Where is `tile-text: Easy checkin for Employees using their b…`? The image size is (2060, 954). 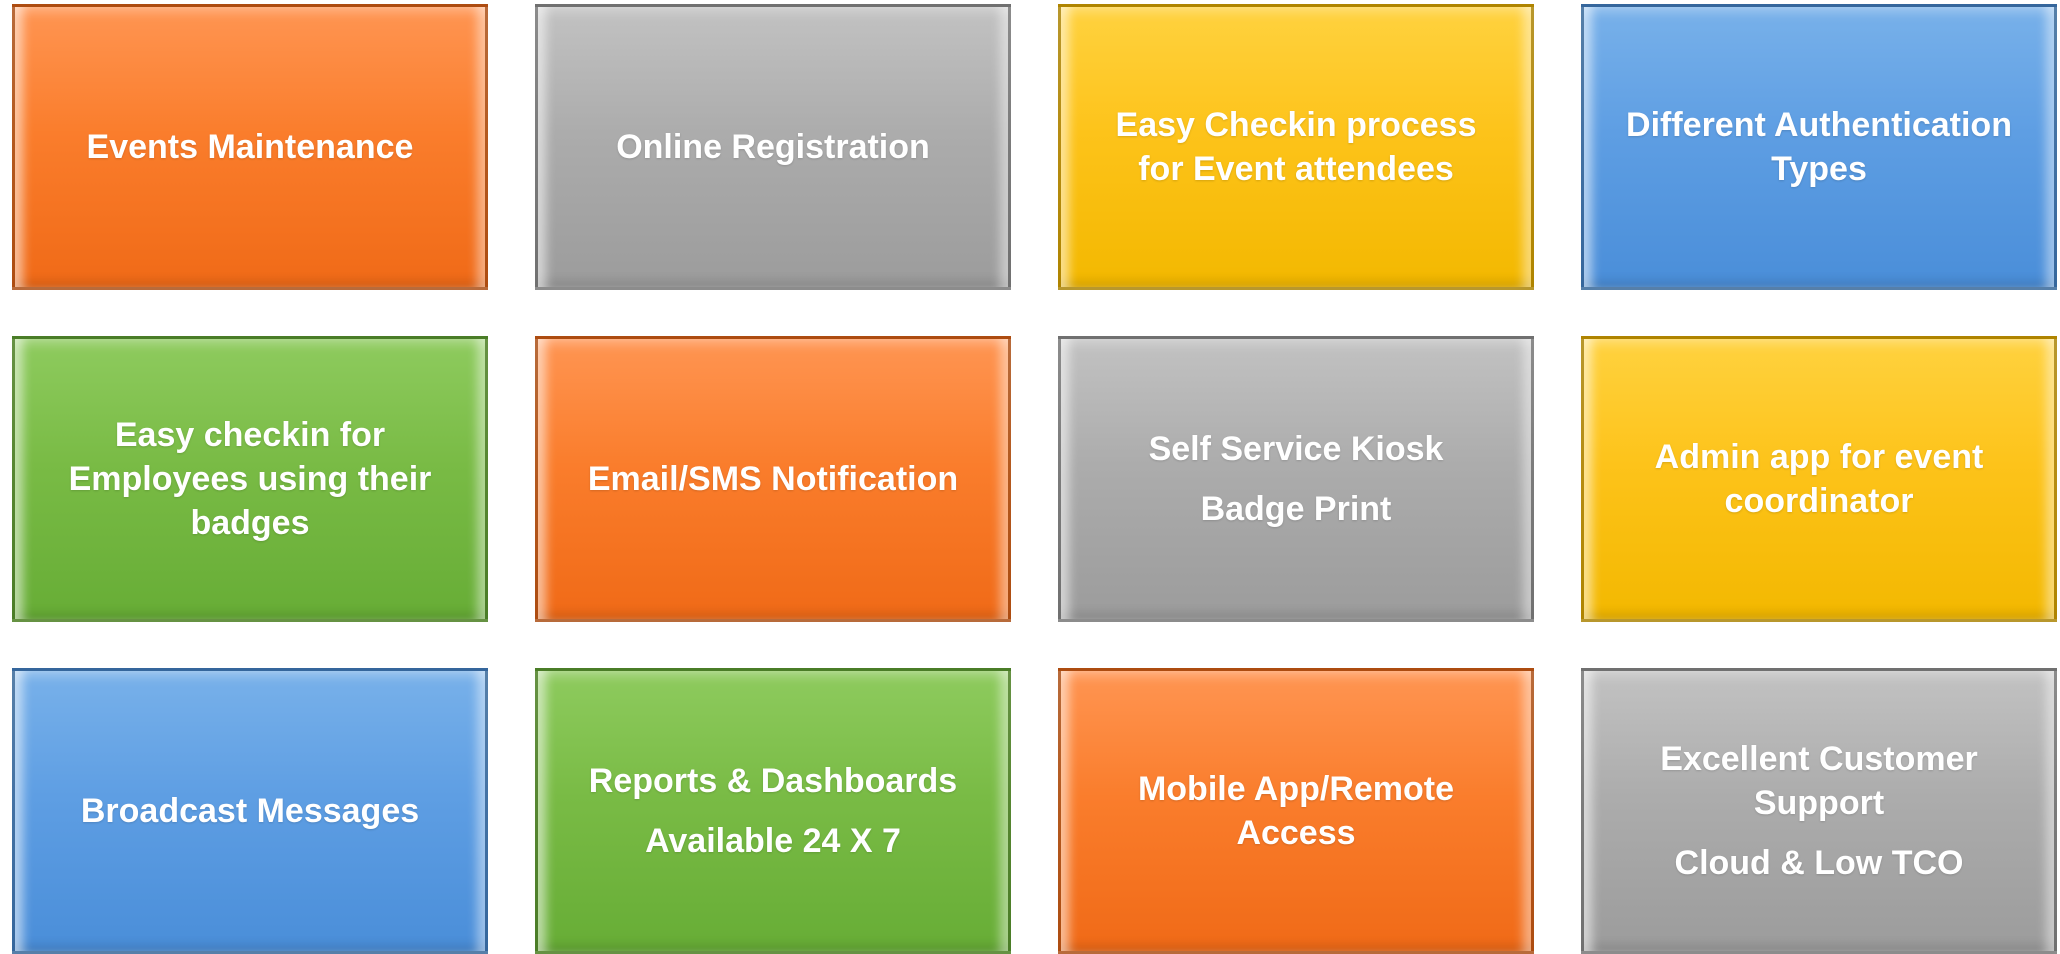 tile-text: Easy checkin for Employees using their b… is located at coordinates (250, 479).